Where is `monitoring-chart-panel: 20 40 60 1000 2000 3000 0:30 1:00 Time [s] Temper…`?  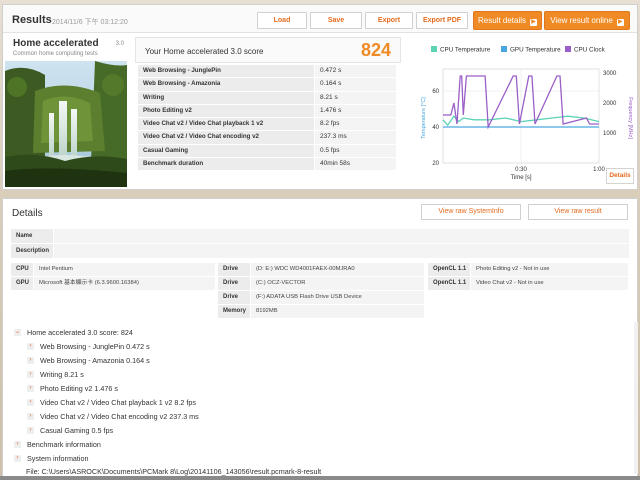
monitoring-chart-panel: 20 40 60 1000 2000 3000 0:30 1:00 Time [s] Temper… is located at coordinates (521, 112).